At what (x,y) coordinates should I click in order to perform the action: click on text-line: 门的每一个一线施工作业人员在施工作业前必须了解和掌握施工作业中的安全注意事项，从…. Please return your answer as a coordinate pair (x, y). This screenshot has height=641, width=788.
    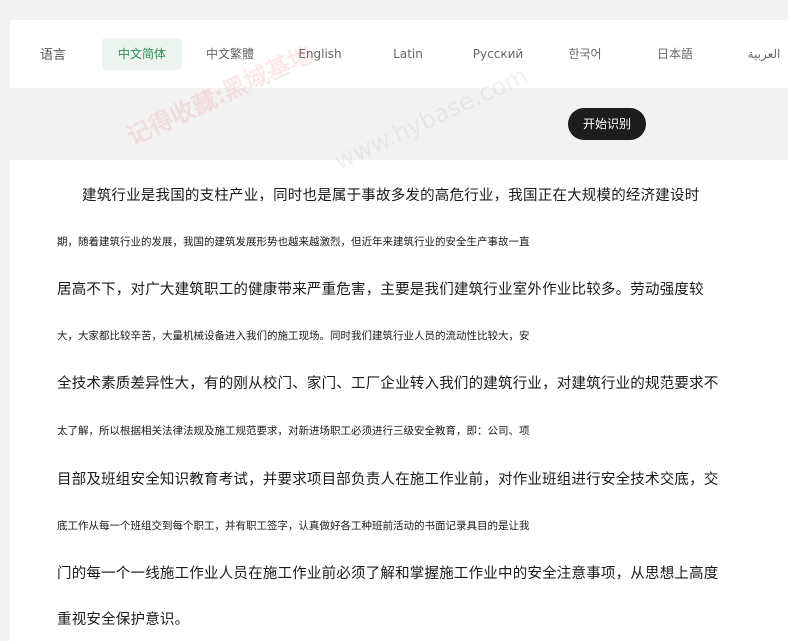
    Looking at the image, I should click on (388, 574).